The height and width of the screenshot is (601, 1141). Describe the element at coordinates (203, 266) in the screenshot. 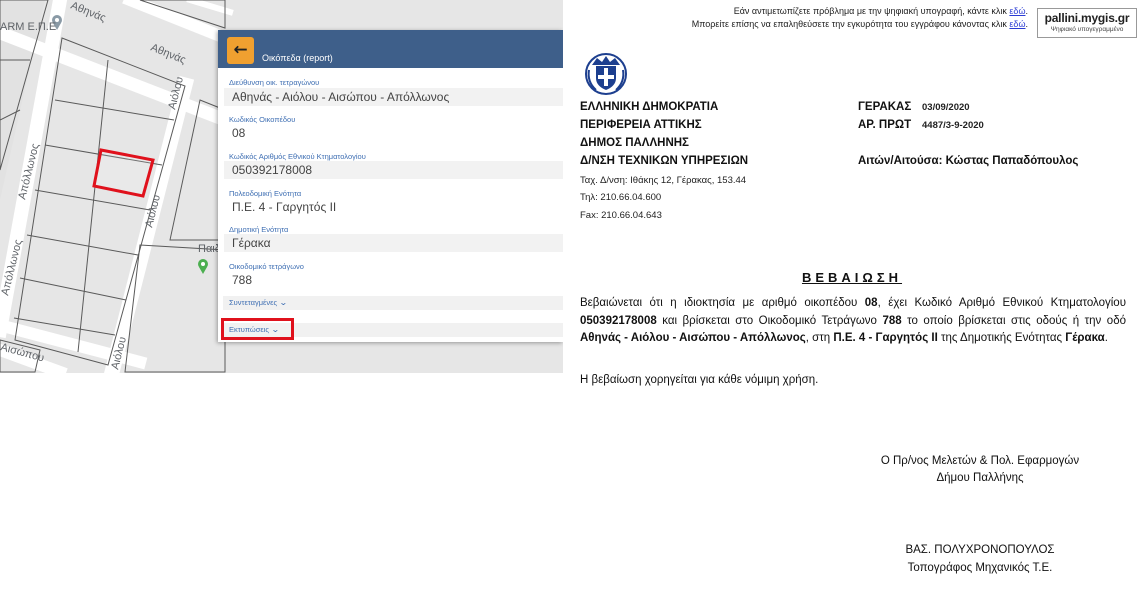

I see `park-pin-icon` at that location.